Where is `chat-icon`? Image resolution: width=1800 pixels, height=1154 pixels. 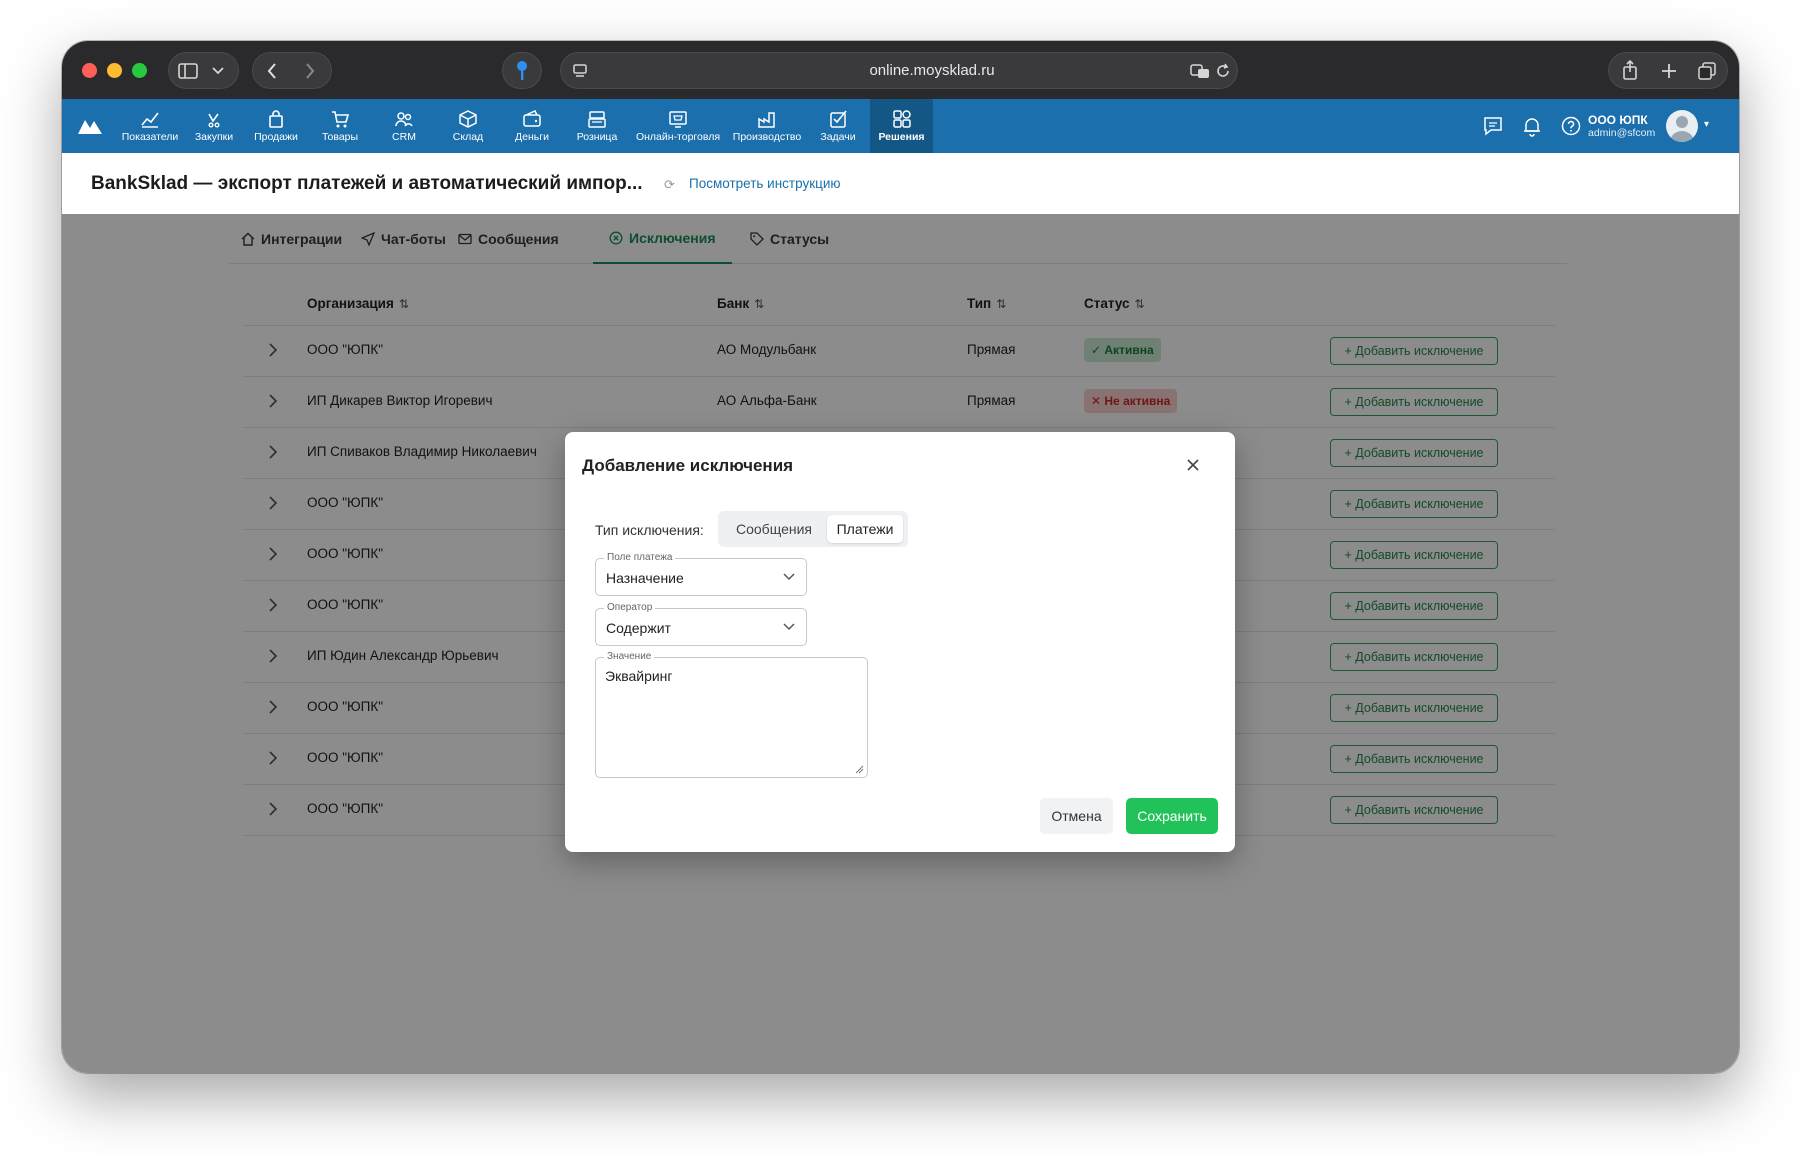 chat-icon is located at coordinates (1493, 126).